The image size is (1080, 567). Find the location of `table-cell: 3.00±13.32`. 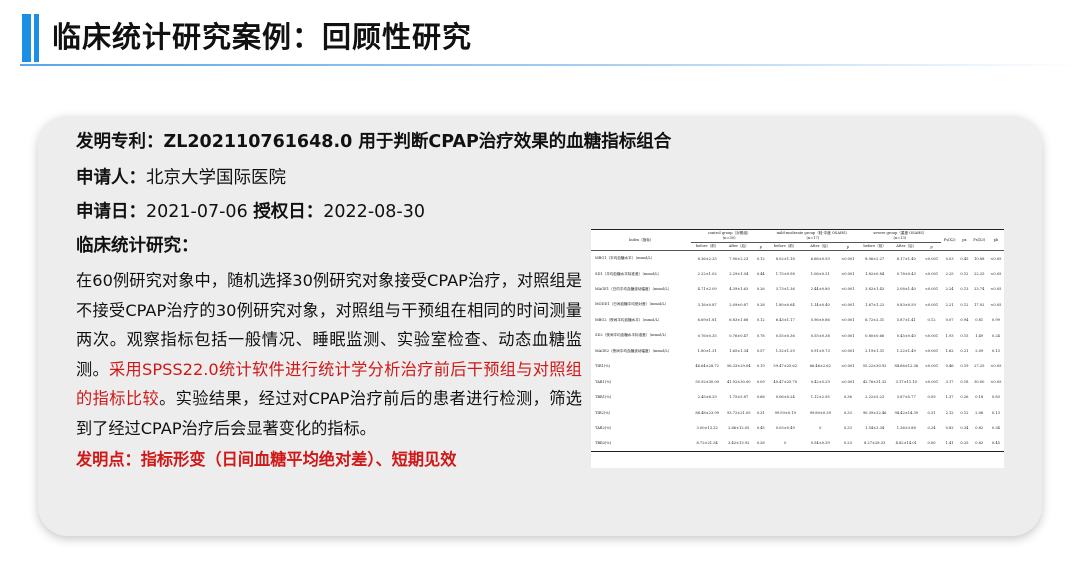

table-cell: 3.00±13.32 is located at coordinates (707, 427).